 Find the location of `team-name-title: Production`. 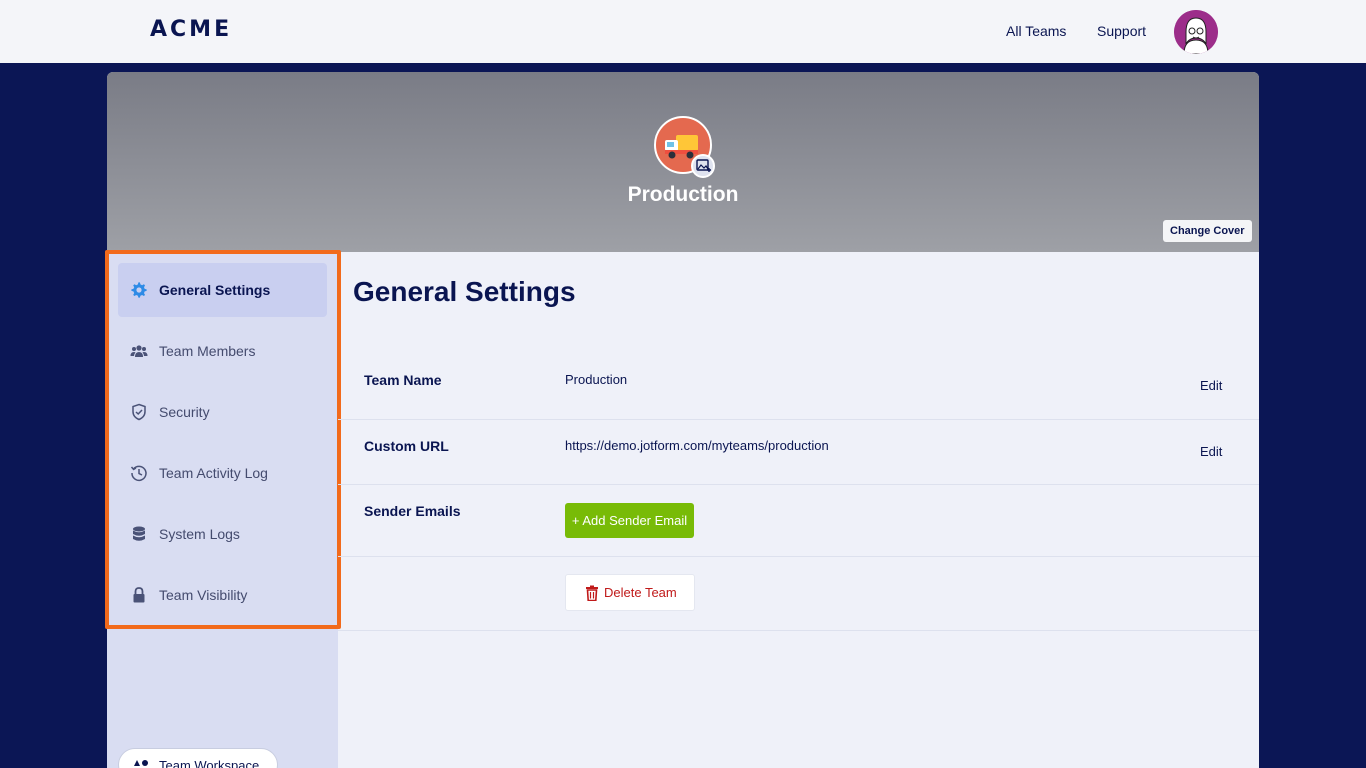

team-name-title: Production is located at coordinates (683, 194).